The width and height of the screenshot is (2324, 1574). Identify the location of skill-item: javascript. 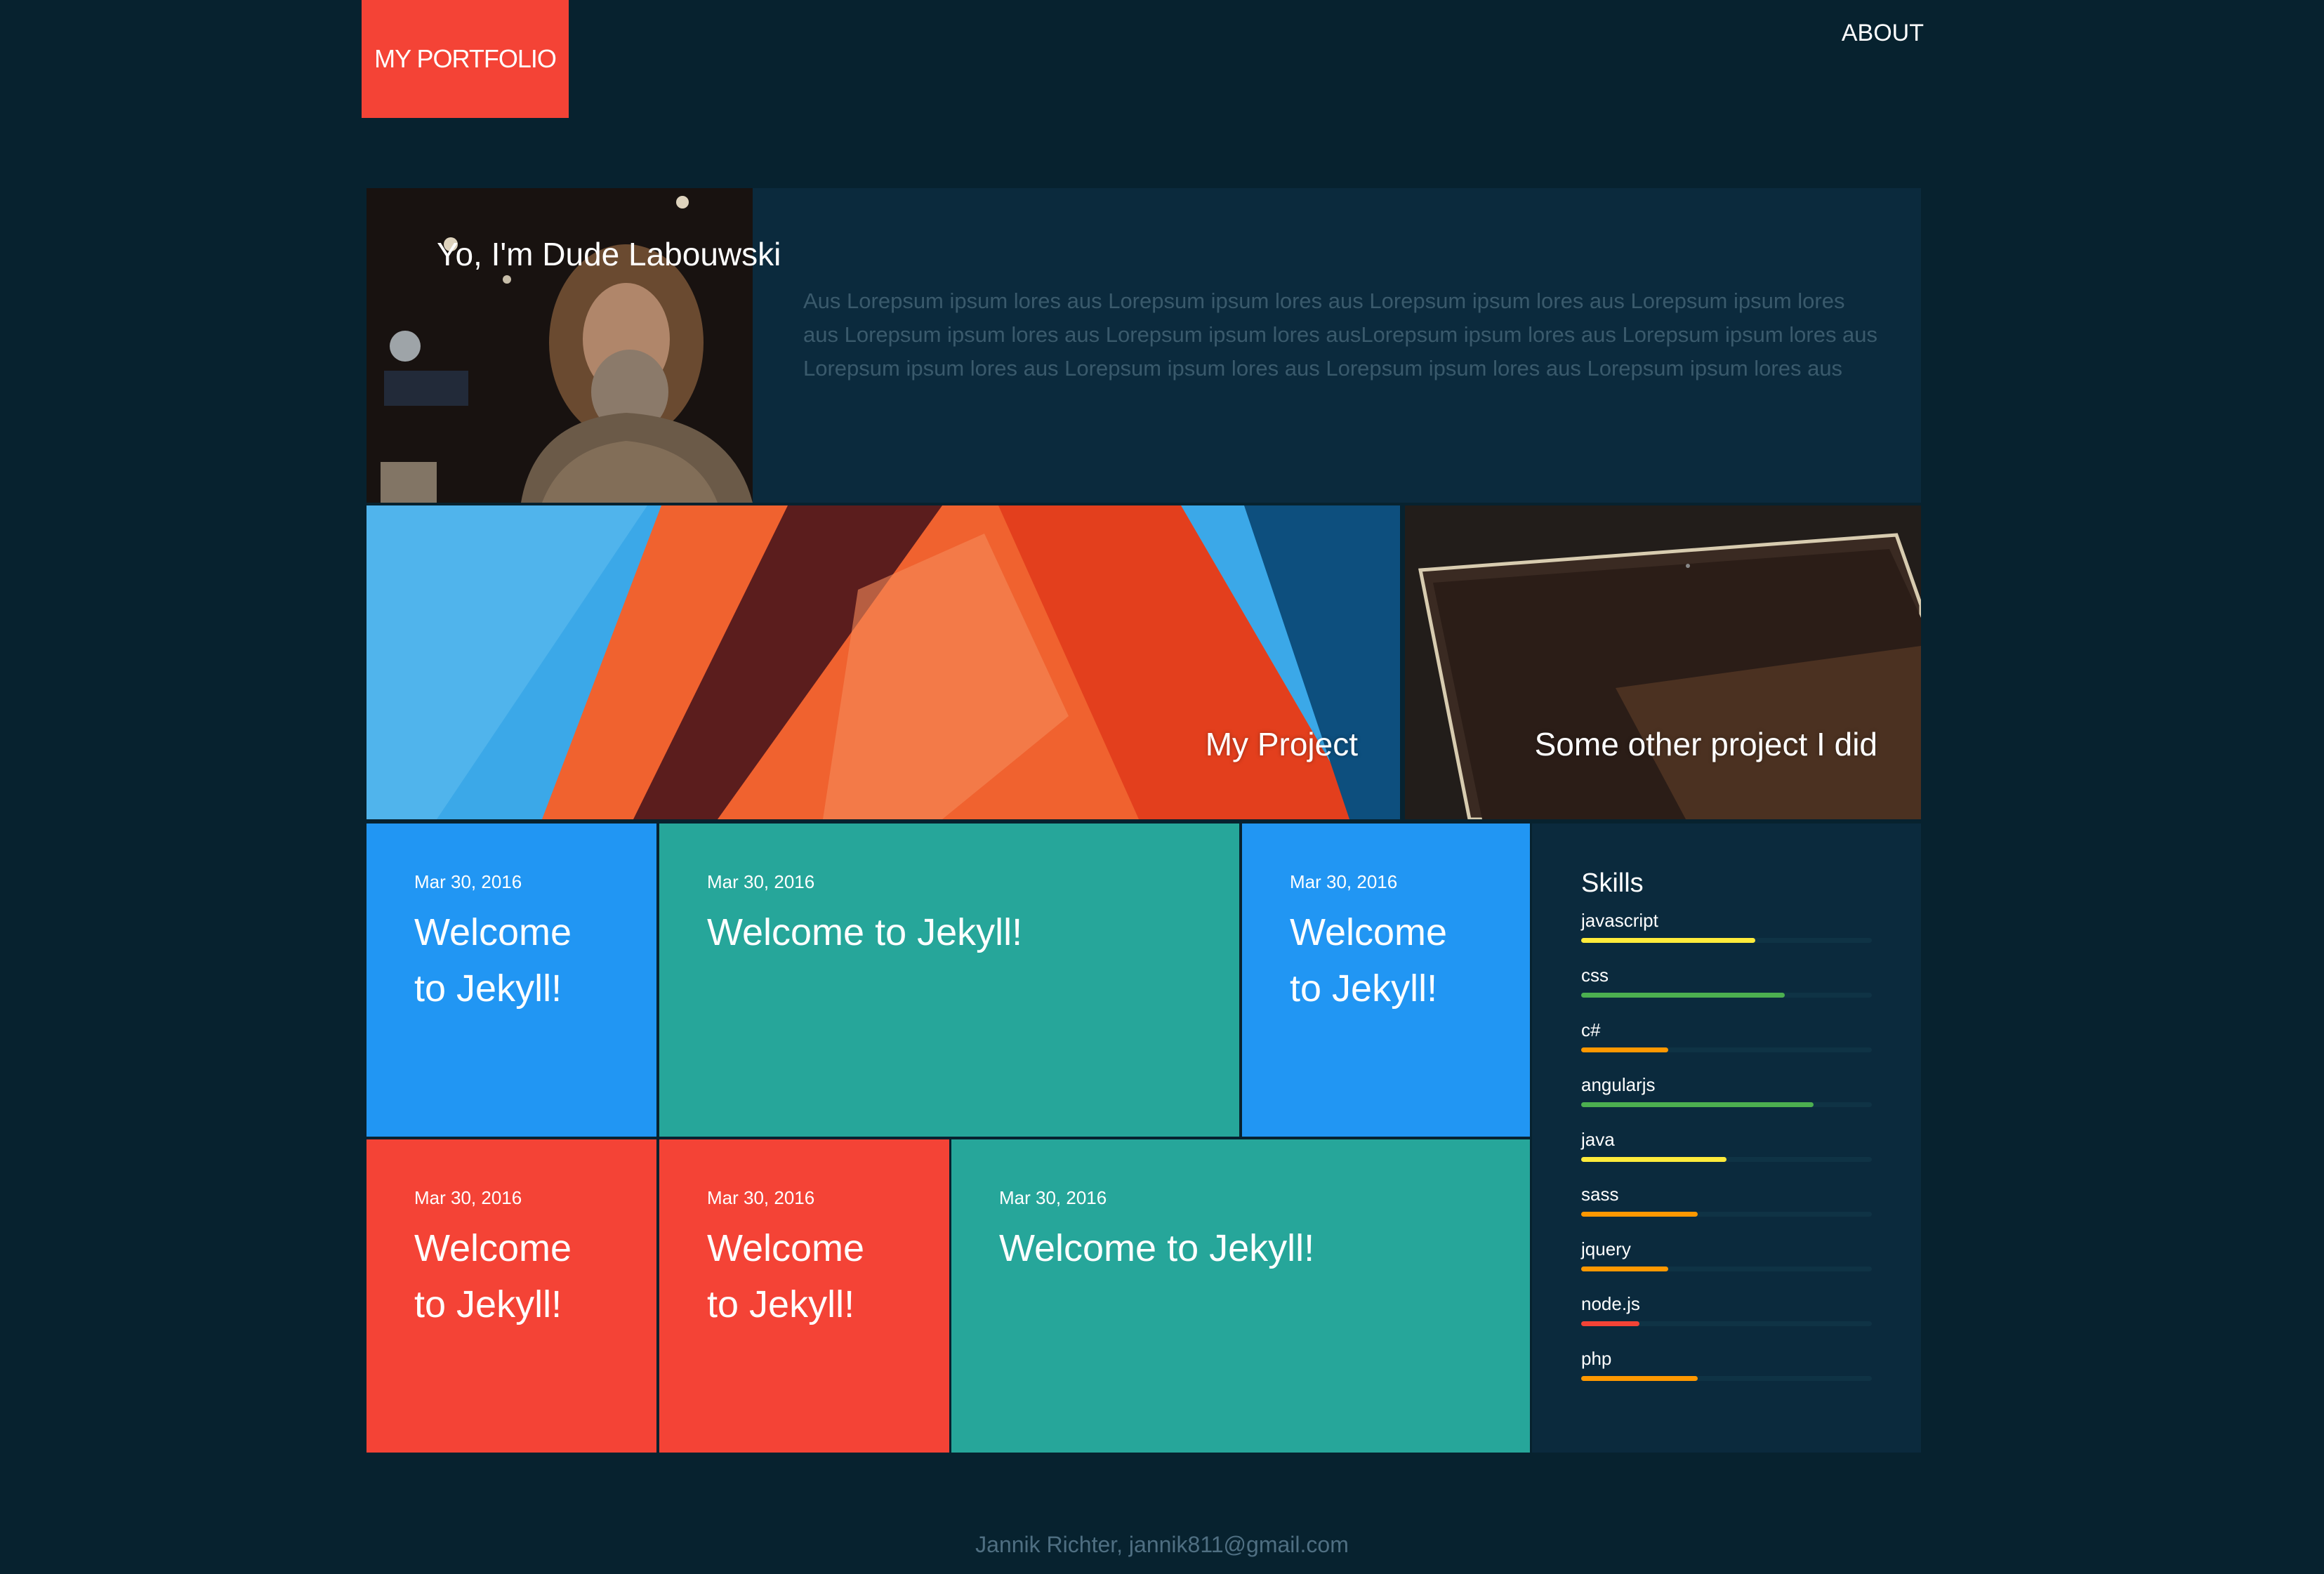
(1726, 938).